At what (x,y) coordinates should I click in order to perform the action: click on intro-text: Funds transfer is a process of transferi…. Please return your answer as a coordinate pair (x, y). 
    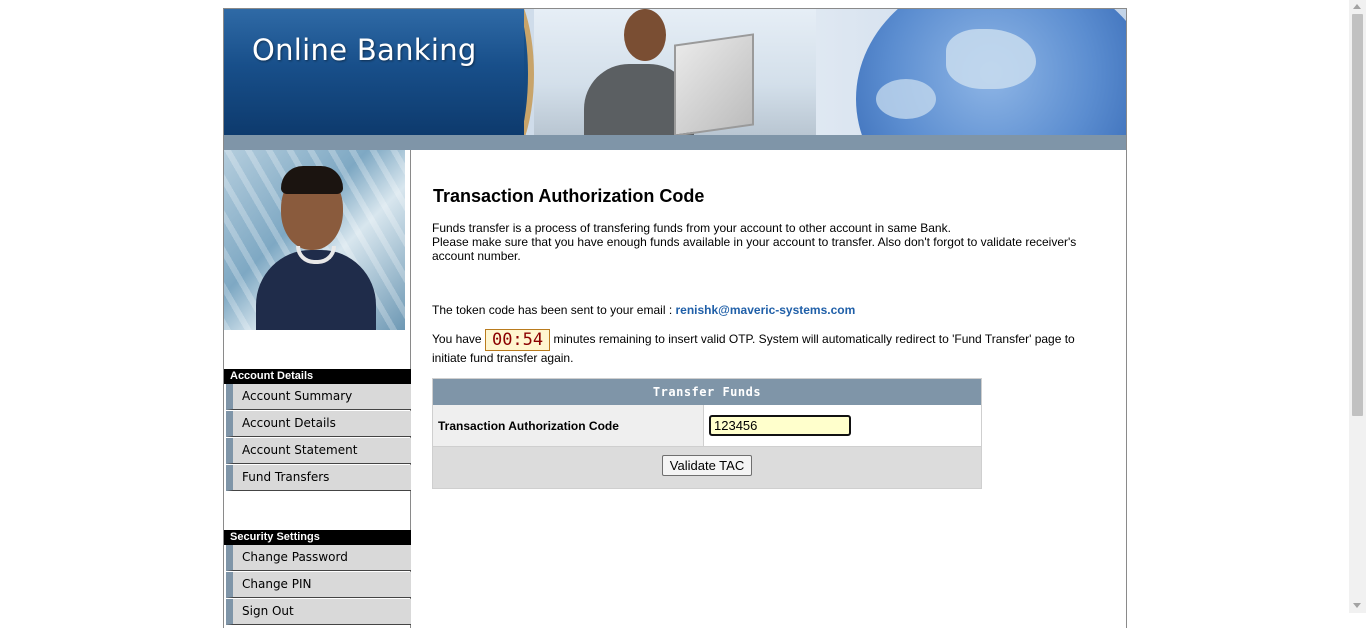
    Looking at the image, I should click on (762, 242).